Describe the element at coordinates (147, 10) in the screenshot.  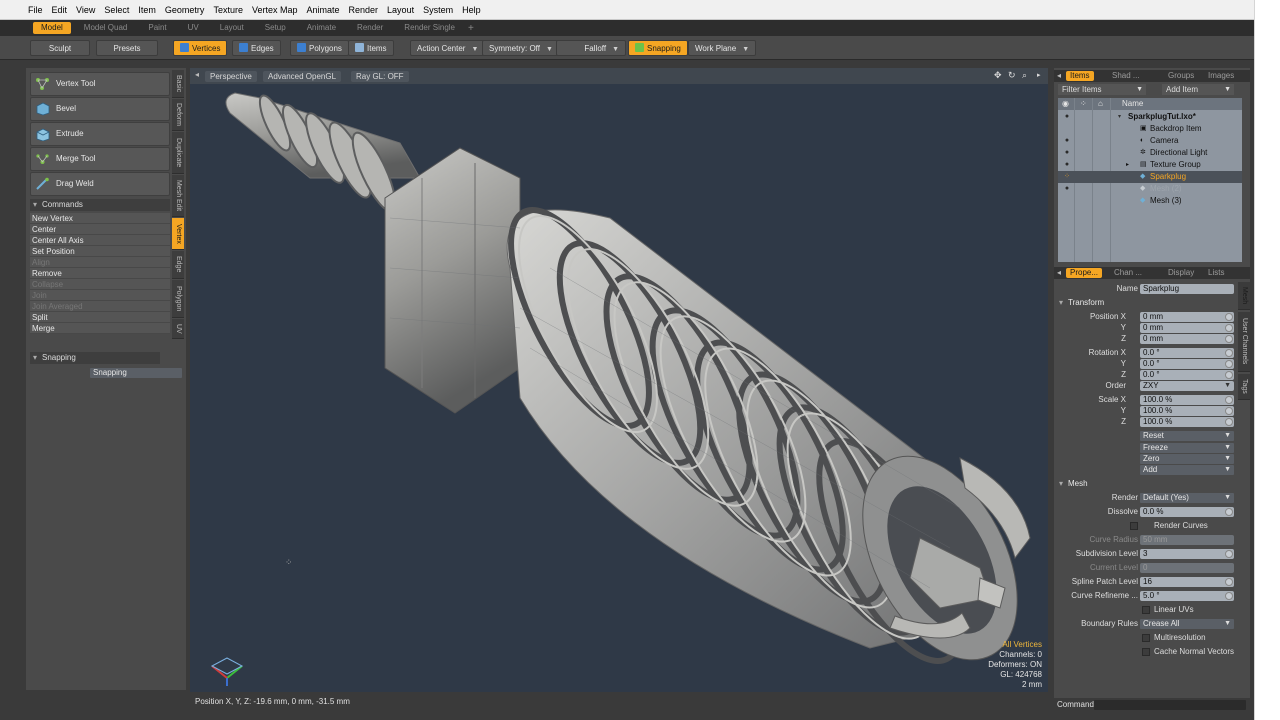
I see `menu-item: Item` at that location.